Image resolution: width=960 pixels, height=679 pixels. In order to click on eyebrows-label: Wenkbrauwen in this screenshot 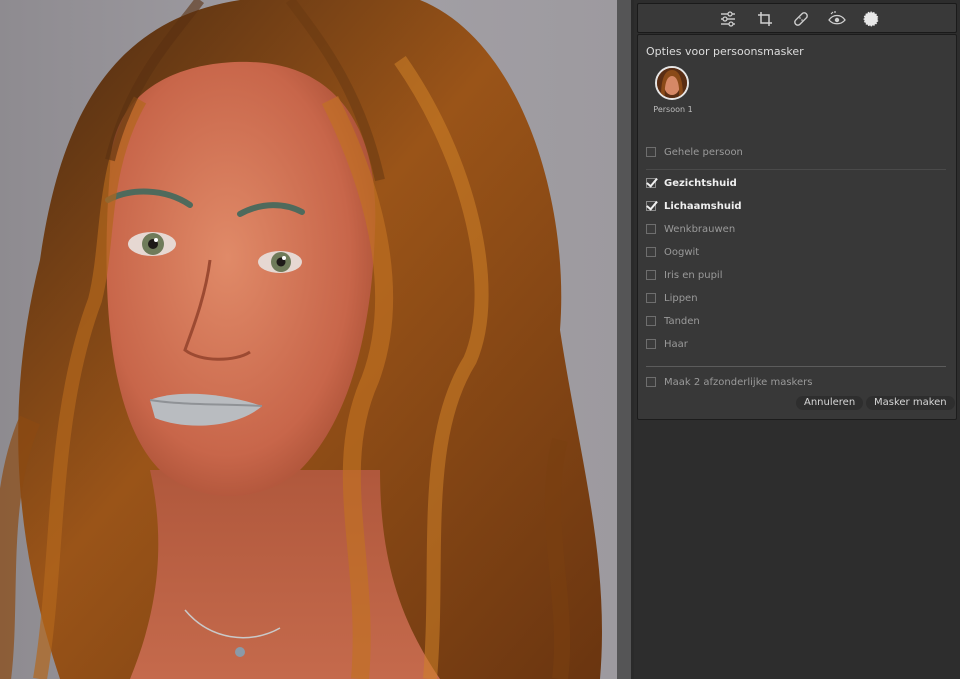, I will do `click(700, 229)`.